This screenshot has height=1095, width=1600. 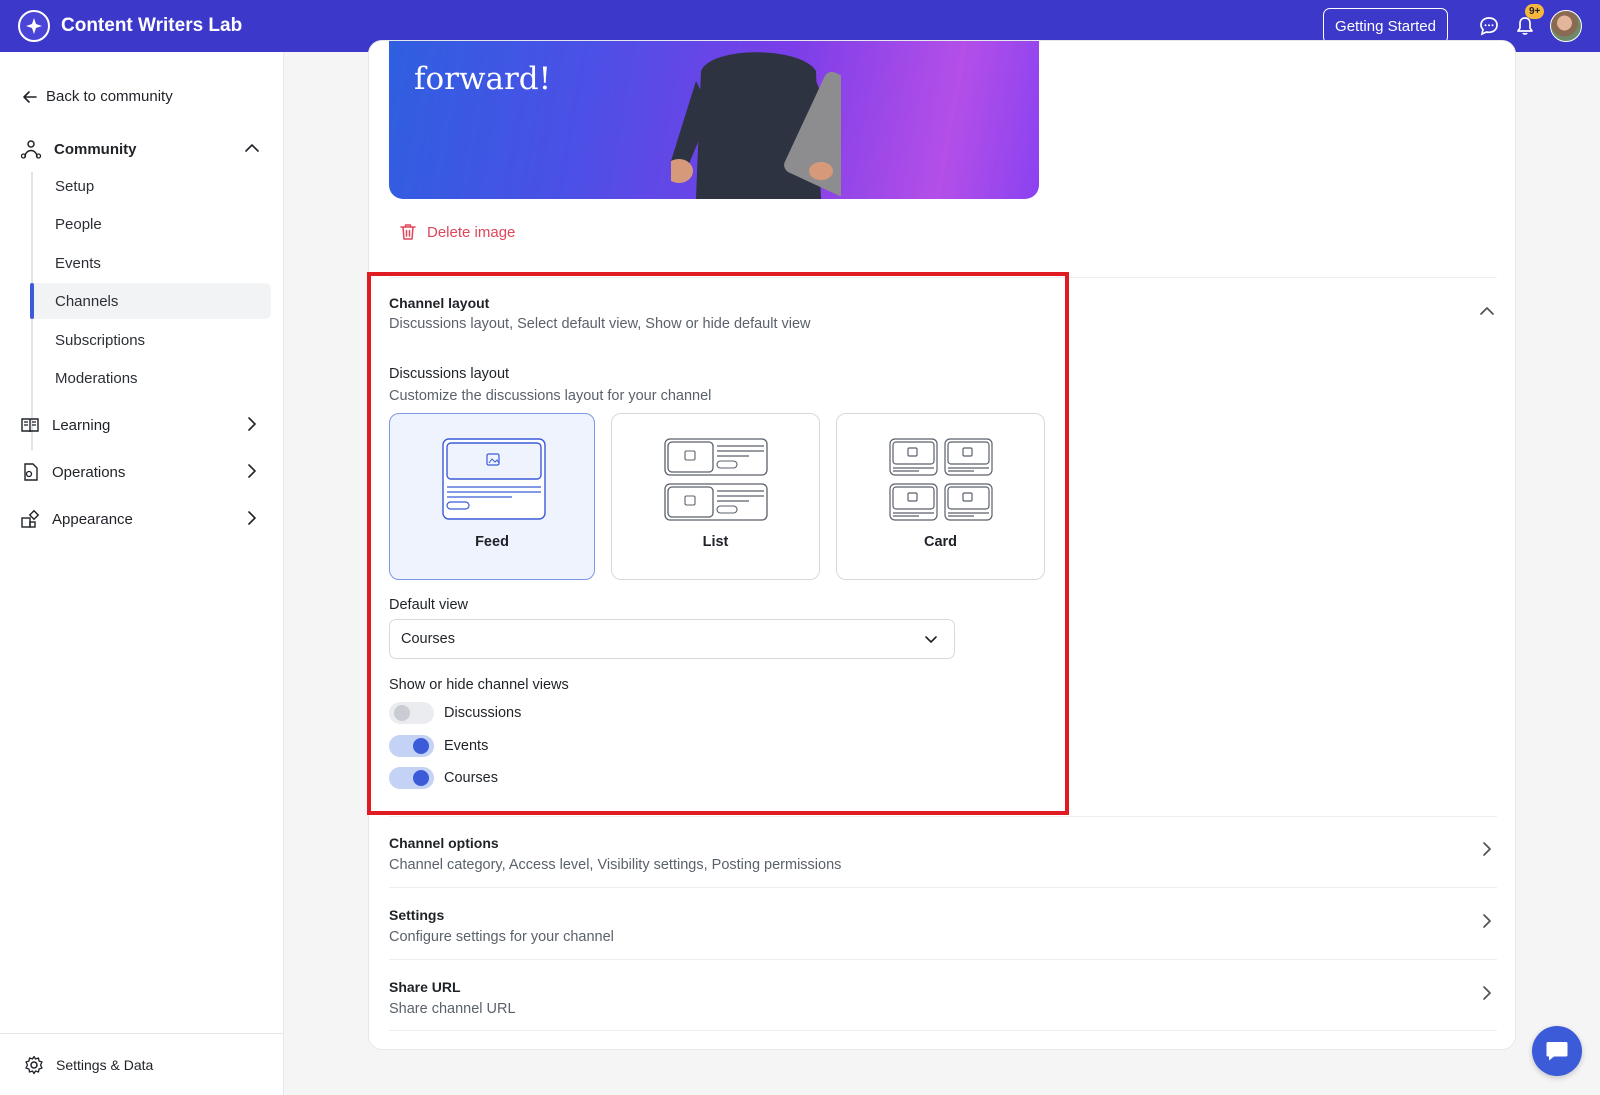 I want to click on layout-option-label: List, so click(x=715, y=542).